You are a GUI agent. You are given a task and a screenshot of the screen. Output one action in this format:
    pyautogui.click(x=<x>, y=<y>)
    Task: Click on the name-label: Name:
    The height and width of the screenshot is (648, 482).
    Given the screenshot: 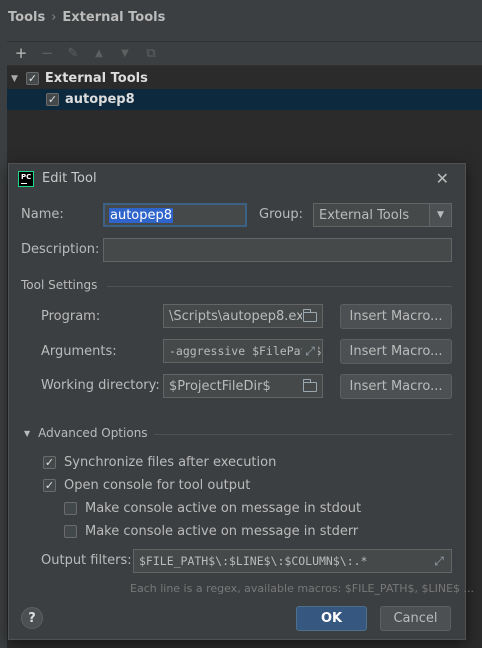 What is the action you would take?
    pyautogui.click(x=42, y=214)
    